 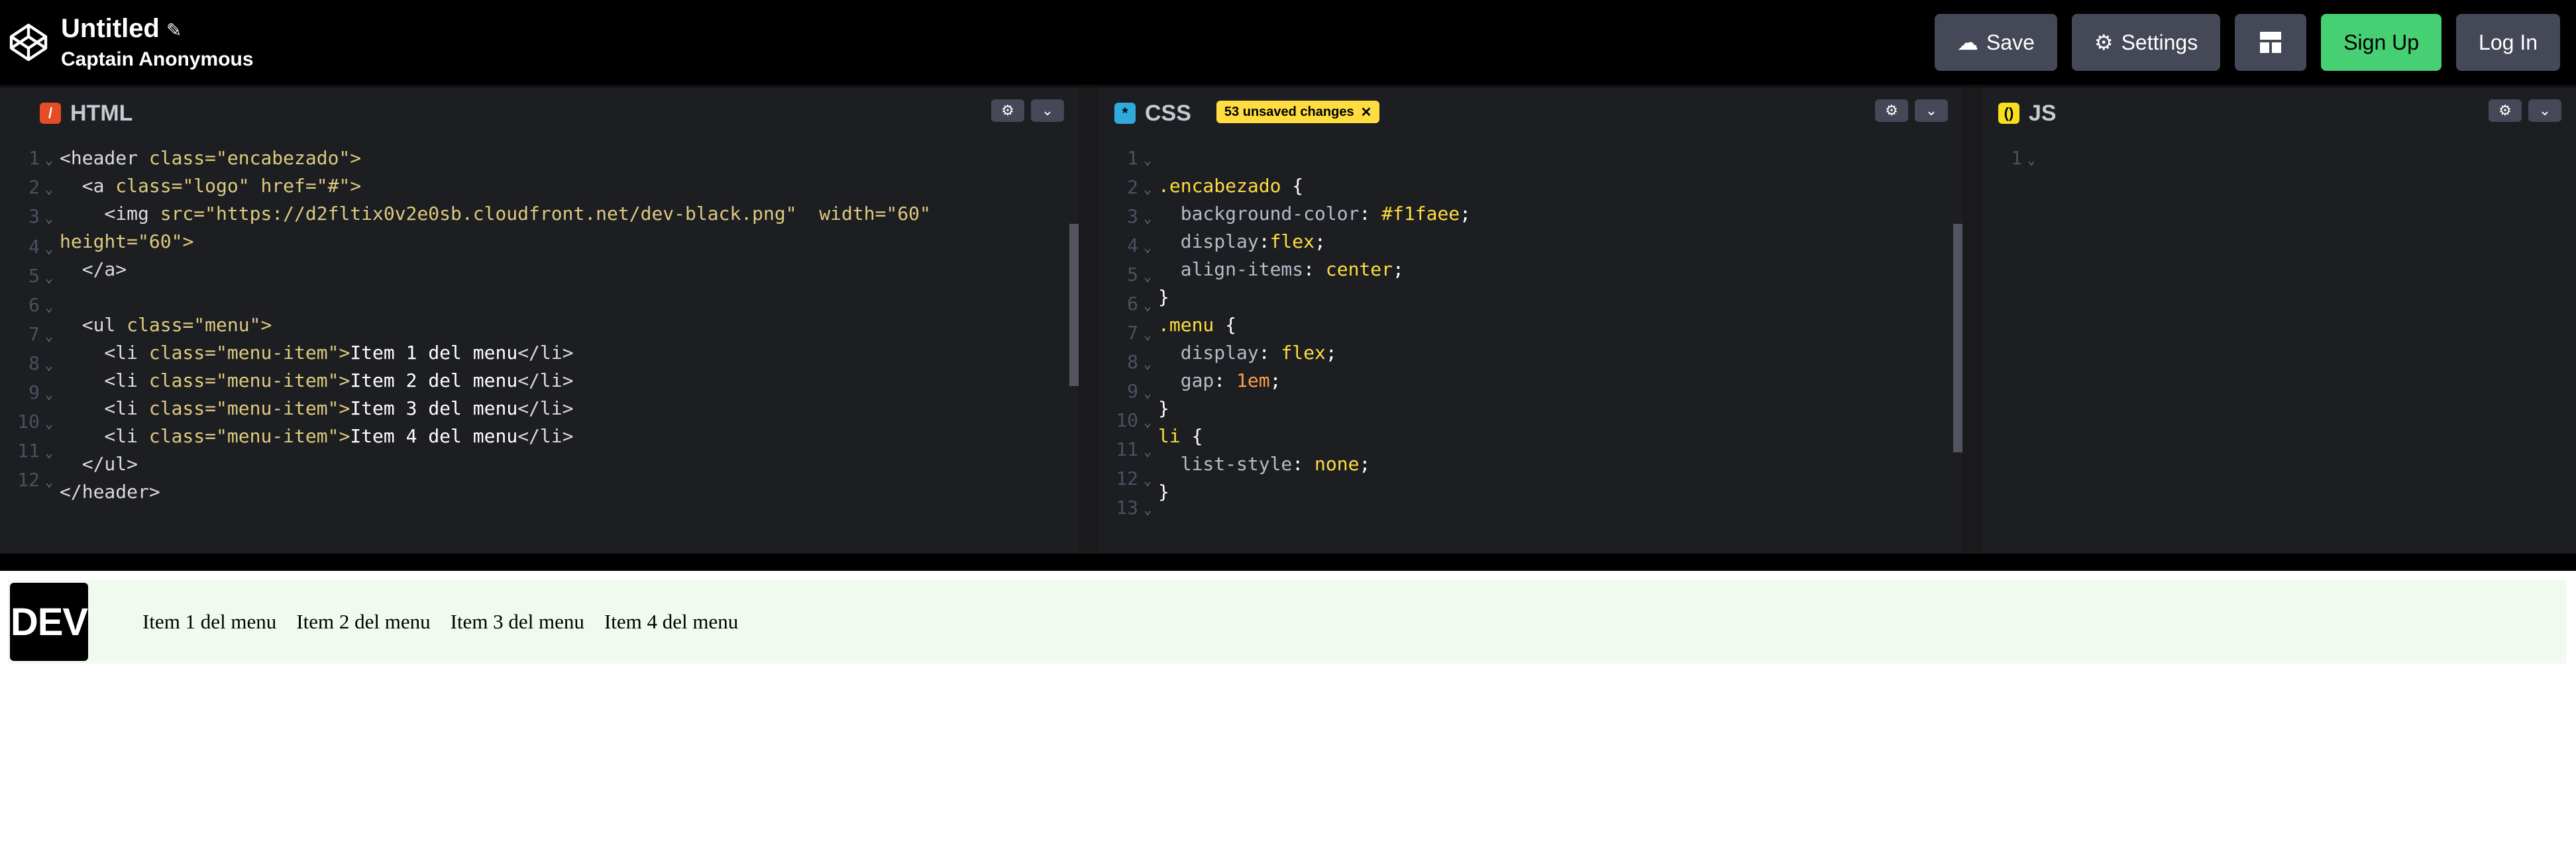 I want to click on js-collapse-icon: ⌄, so click(x=2544, y=110).